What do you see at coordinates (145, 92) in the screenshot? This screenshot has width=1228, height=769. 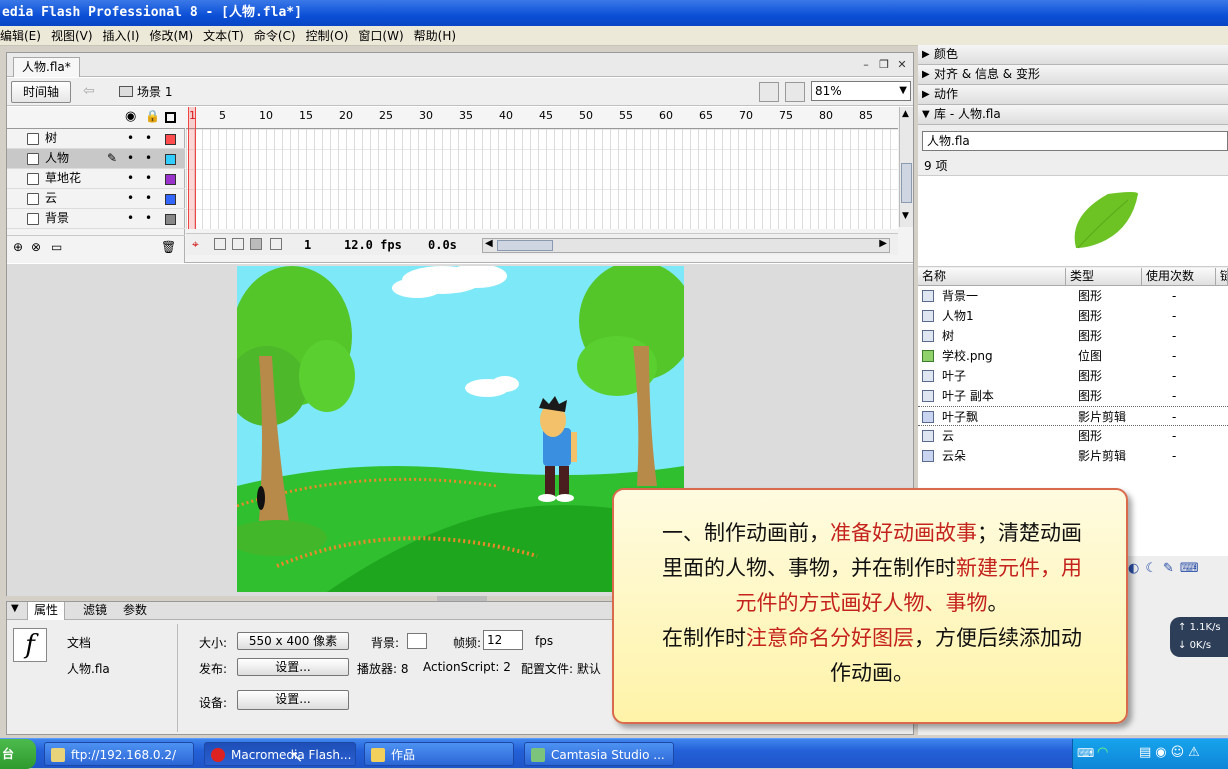 I see `scene-label: 场景 1` at bounding box center [145, 92].